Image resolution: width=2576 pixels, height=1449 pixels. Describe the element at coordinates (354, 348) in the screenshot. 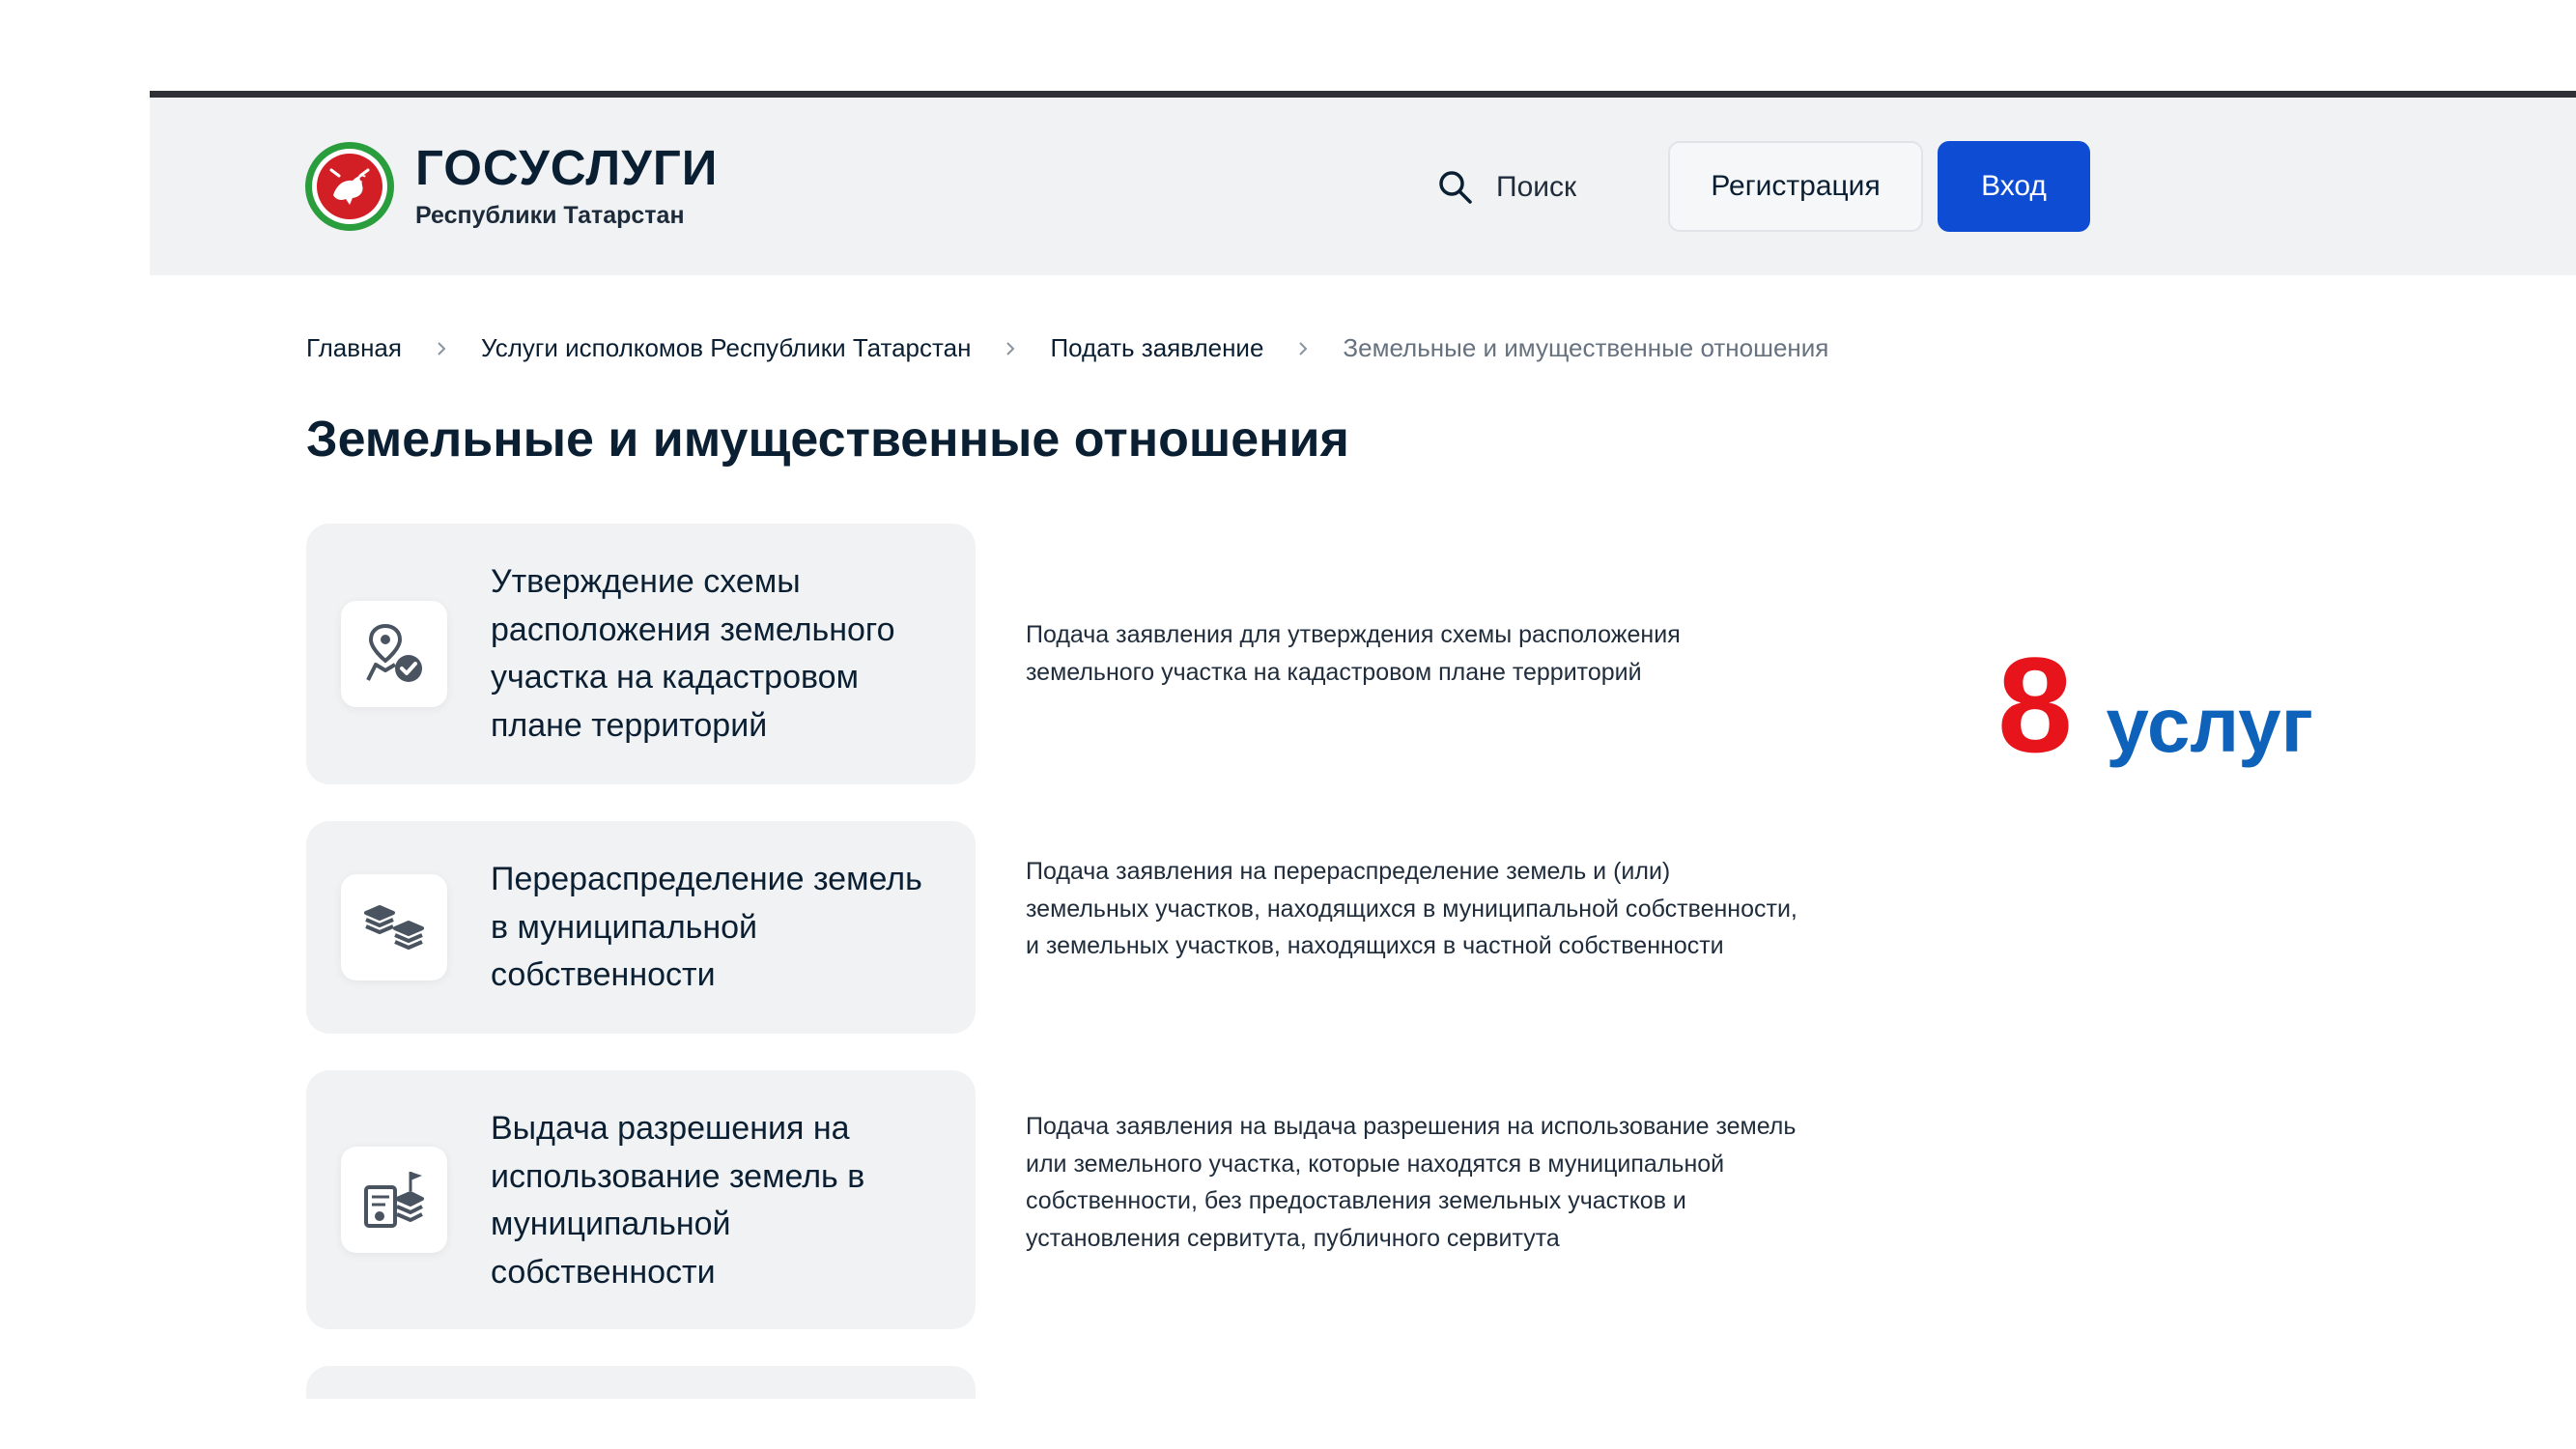

I see `breadcrumb-item-home: Главная` at that location.